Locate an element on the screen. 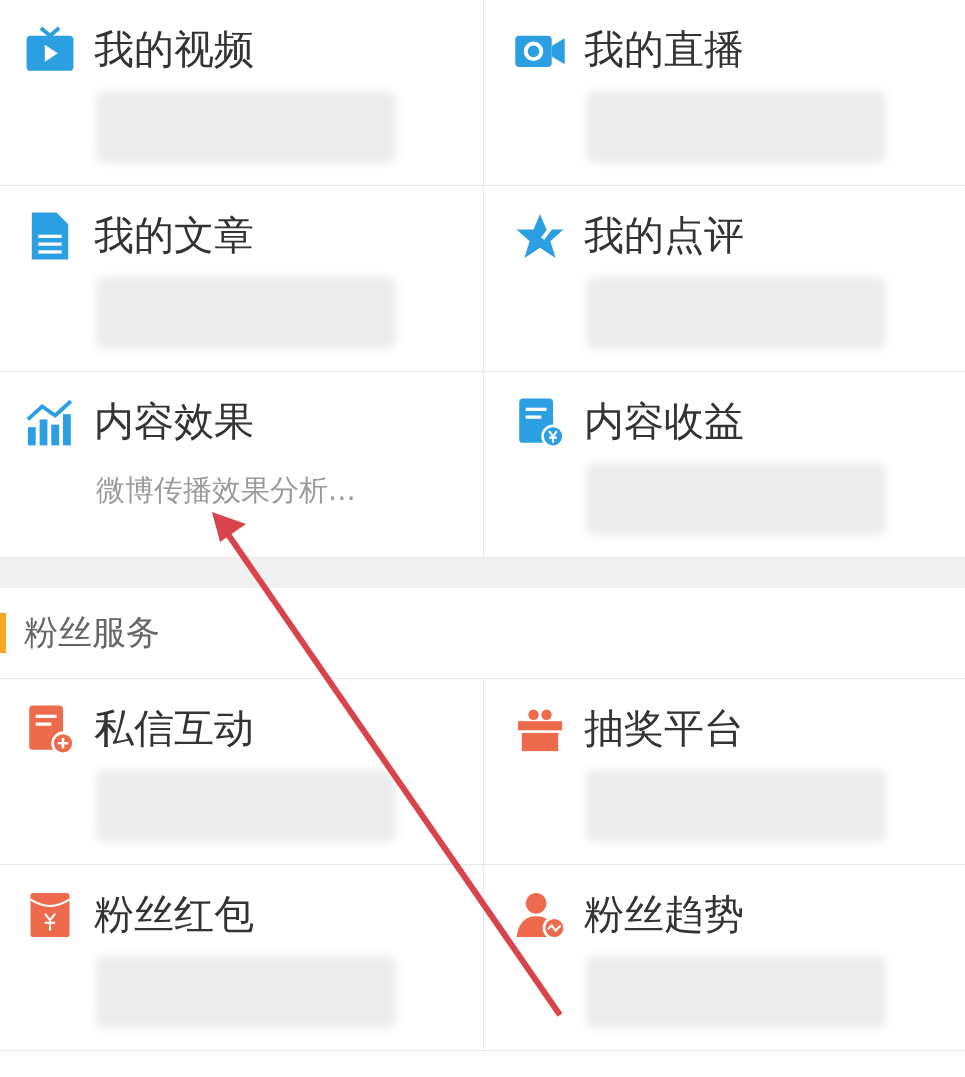 The image size is (965, 1077). menu-item: 内容效果 is located at coordinates (241, 421).